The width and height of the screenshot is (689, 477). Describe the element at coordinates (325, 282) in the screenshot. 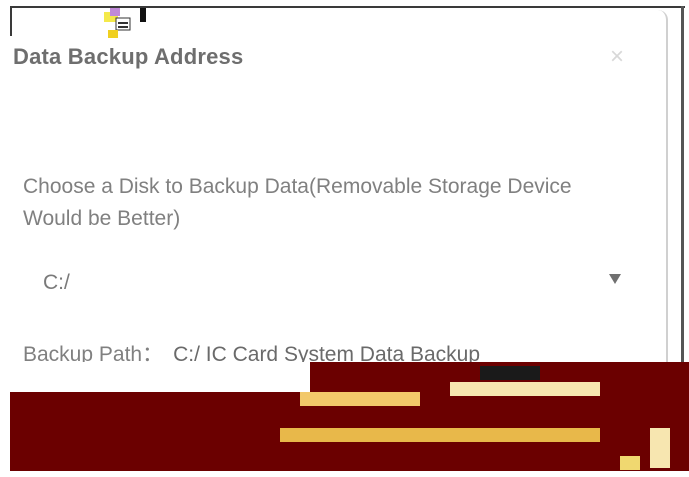

I see `disk-select: C:/` at that location.